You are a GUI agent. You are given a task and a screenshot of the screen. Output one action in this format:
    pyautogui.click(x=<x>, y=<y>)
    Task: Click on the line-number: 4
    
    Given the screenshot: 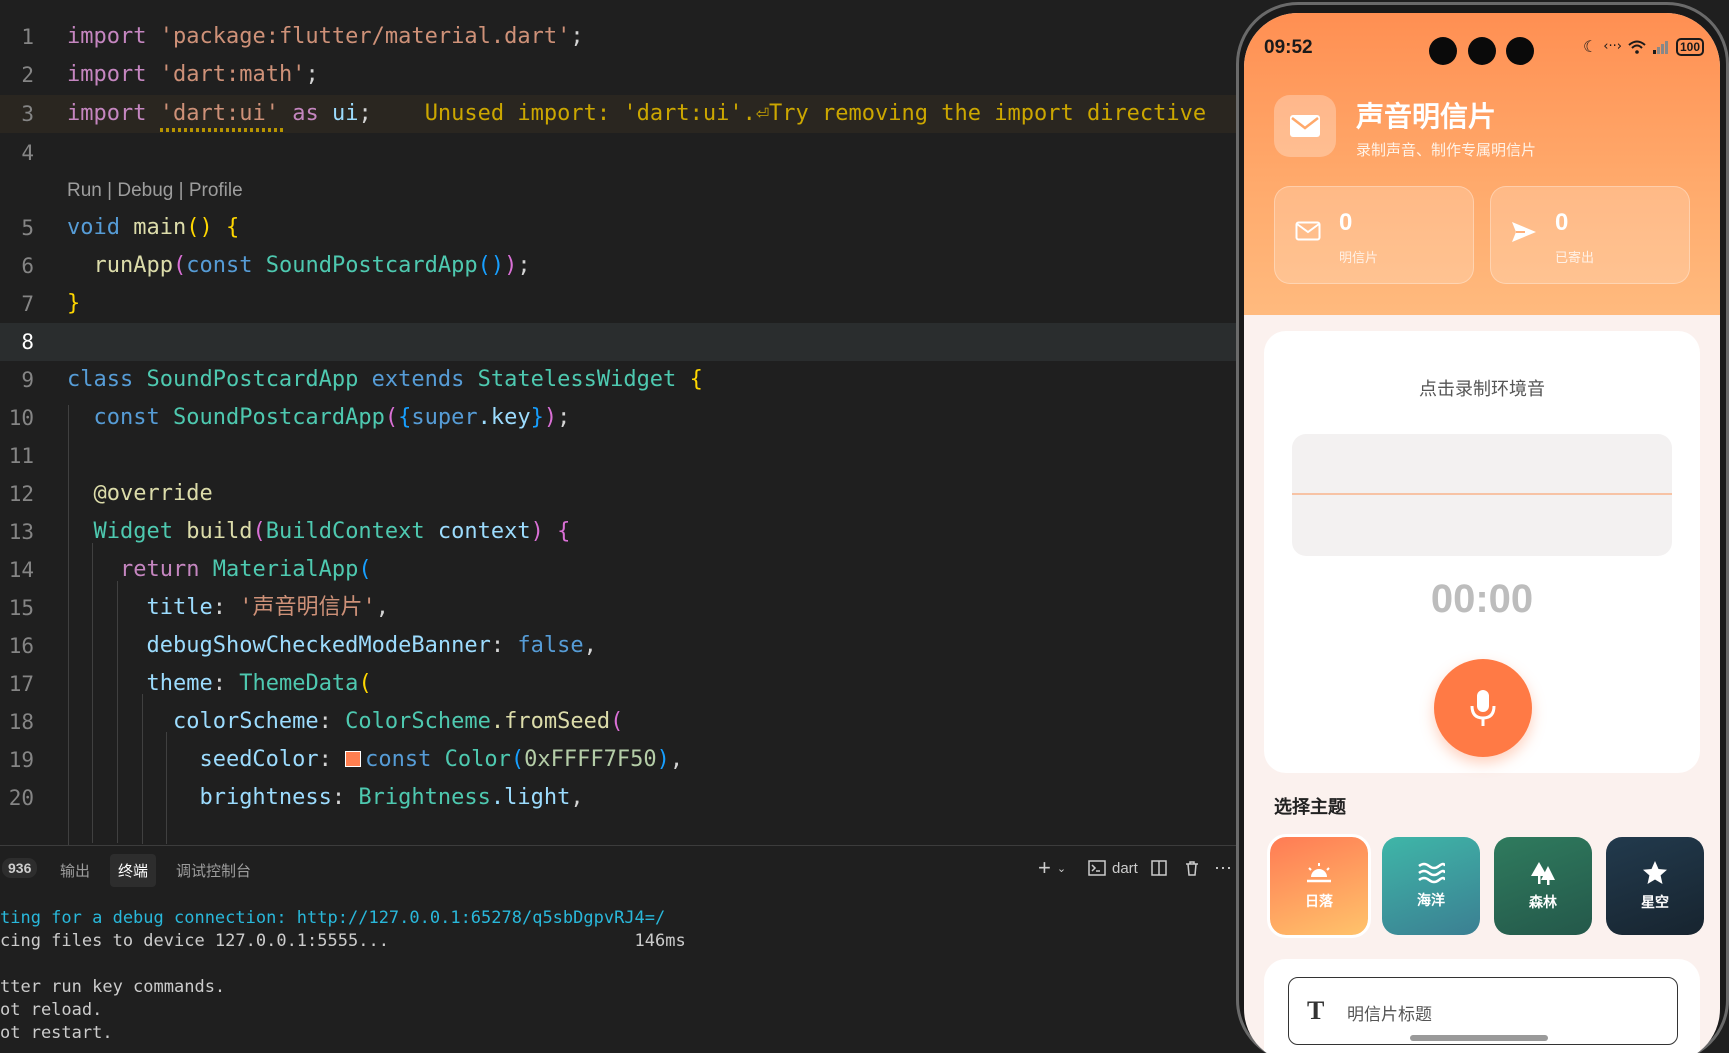 What is the action you would take?
    pyautogui.click(x=27, y=153)
    